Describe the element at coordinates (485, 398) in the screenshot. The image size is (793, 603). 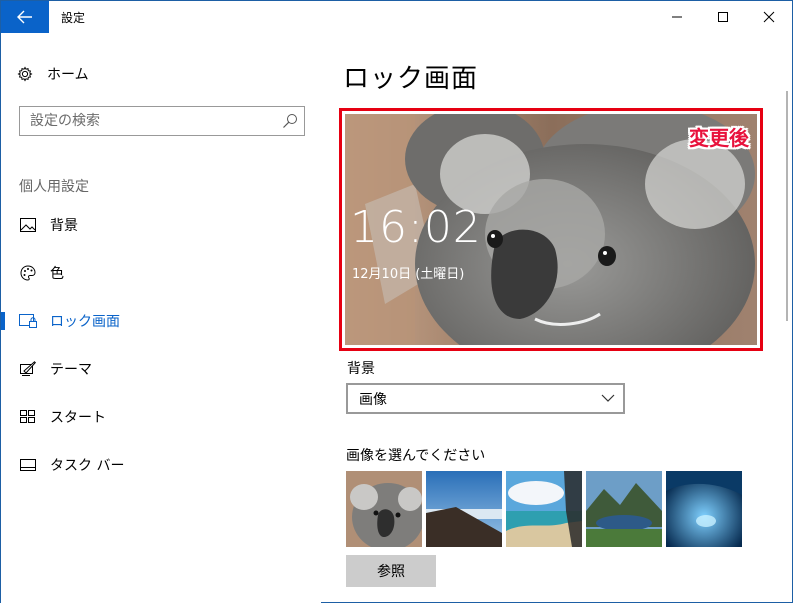
I see `background-dropdown: 画像` at that location.